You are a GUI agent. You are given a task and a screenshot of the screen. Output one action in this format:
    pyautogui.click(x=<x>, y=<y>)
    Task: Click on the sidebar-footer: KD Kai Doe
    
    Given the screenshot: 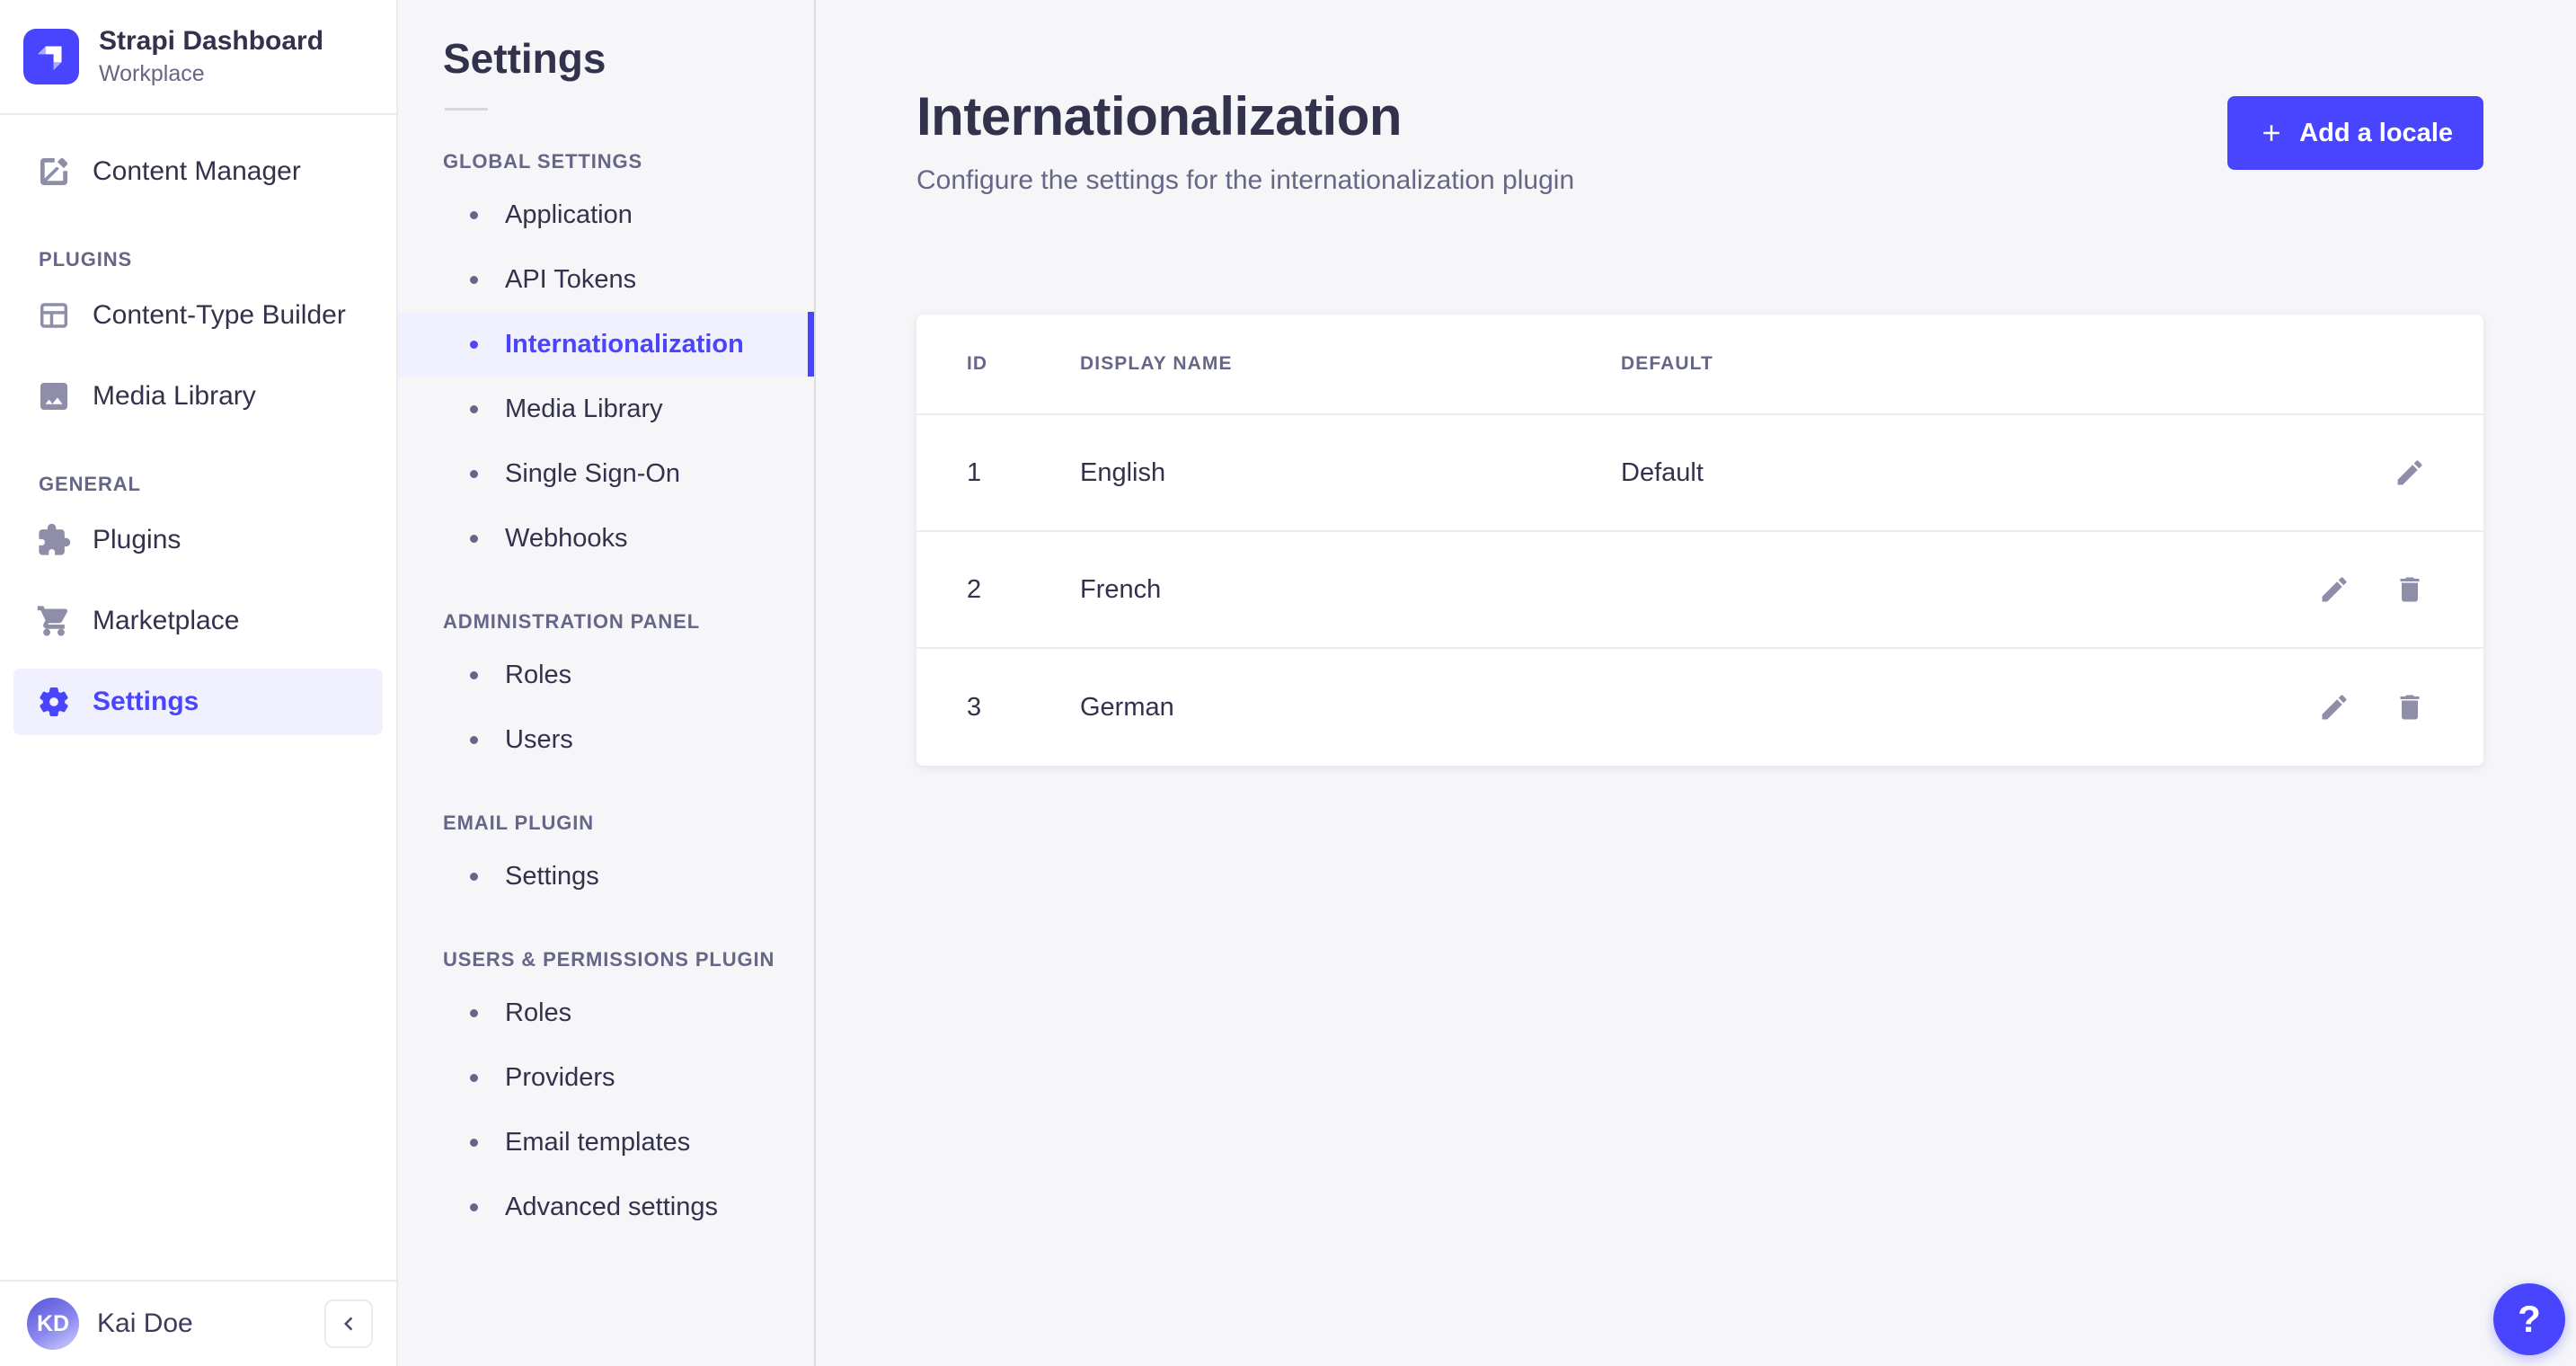 What is the action you would take?
    pyautogui.click(x=198, y=1323)
    